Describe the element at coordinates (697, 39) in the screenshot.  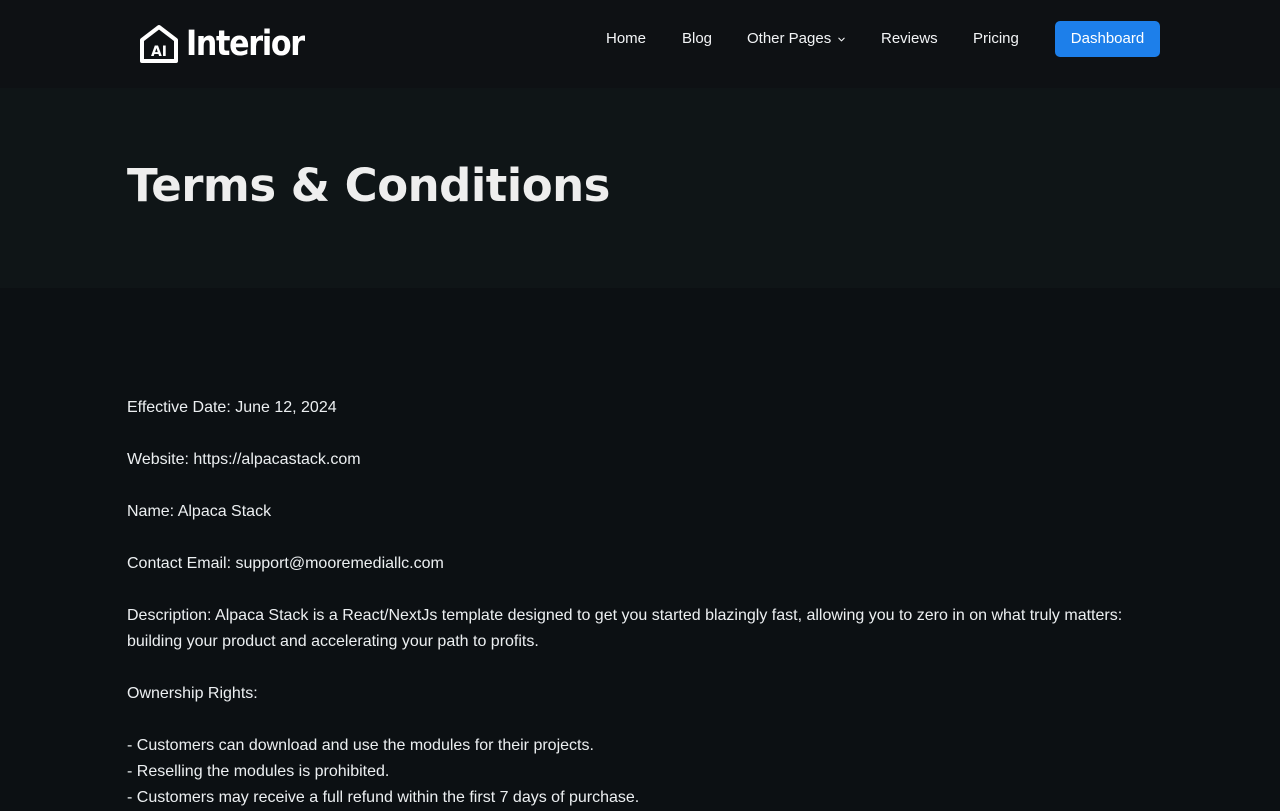
I see `nav-blog: Blog` at that location.